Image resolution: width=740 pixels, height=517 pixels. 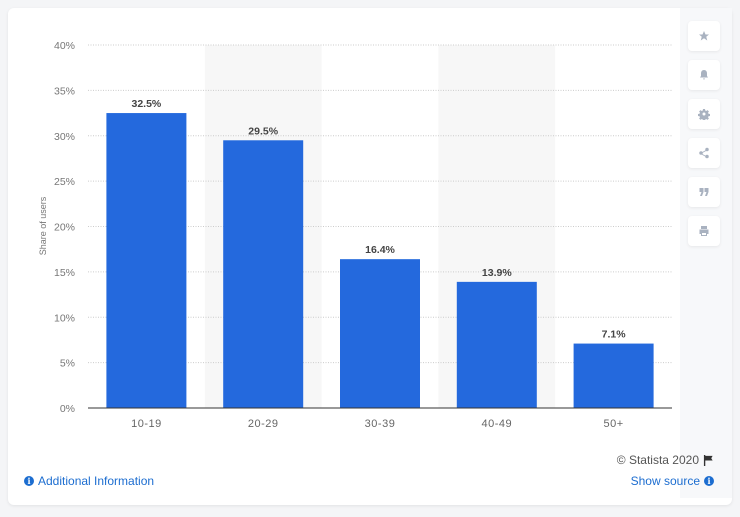 I want to click on copyright: © Statista 2020, so click(x=665, y=460).